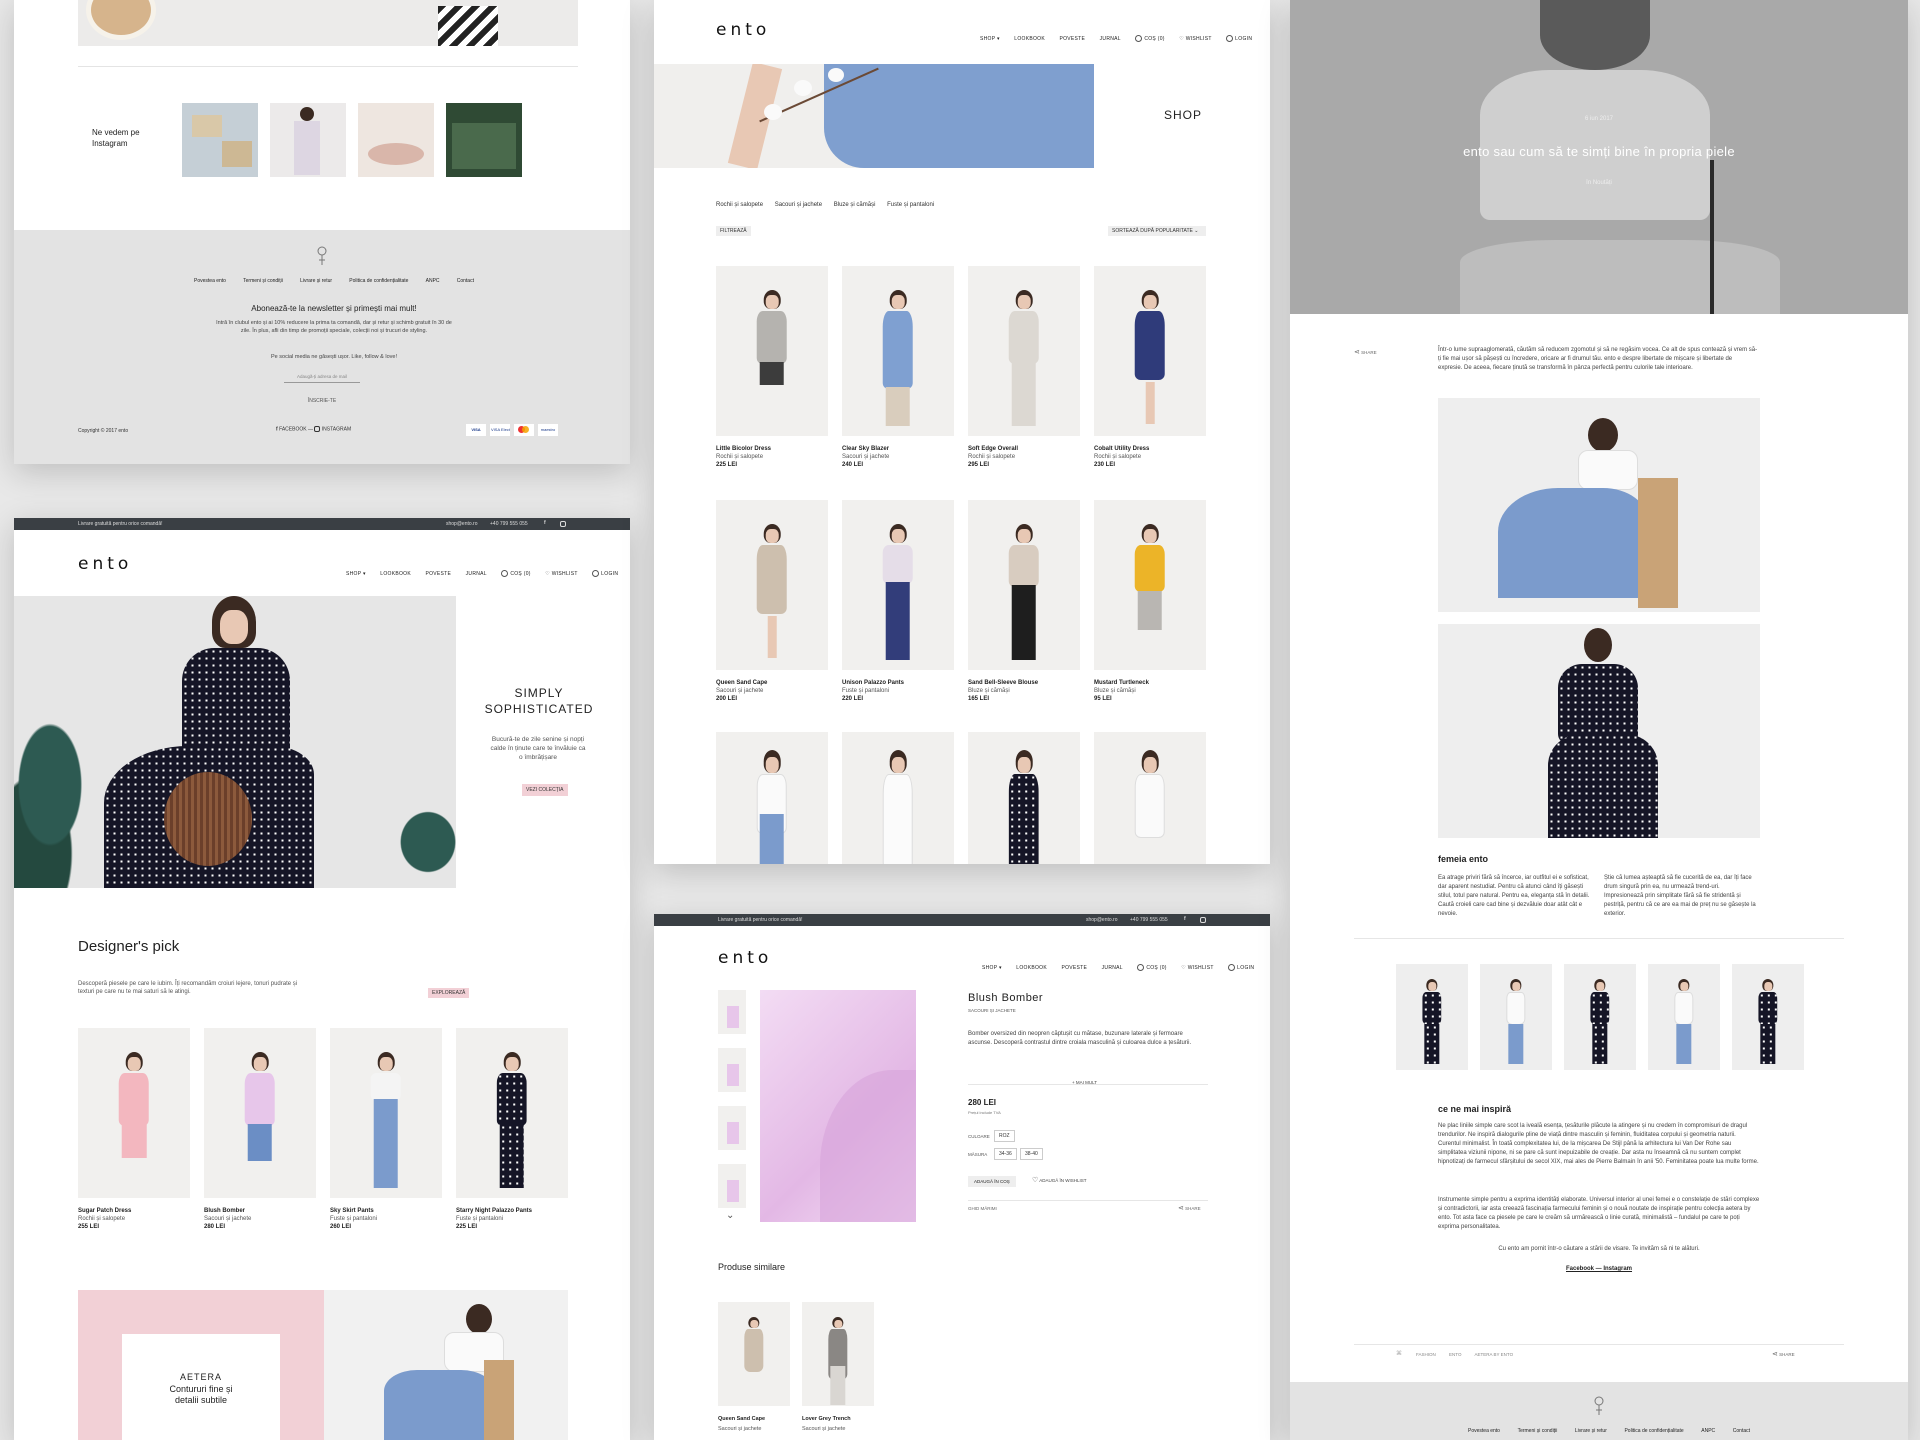 This screenshot has height=1440, width=1920. What do you see at coordinates (898, 683) in the screenshot?
I see `product-name: Unison Palazzo Pants` at bounding box center [898, 683].